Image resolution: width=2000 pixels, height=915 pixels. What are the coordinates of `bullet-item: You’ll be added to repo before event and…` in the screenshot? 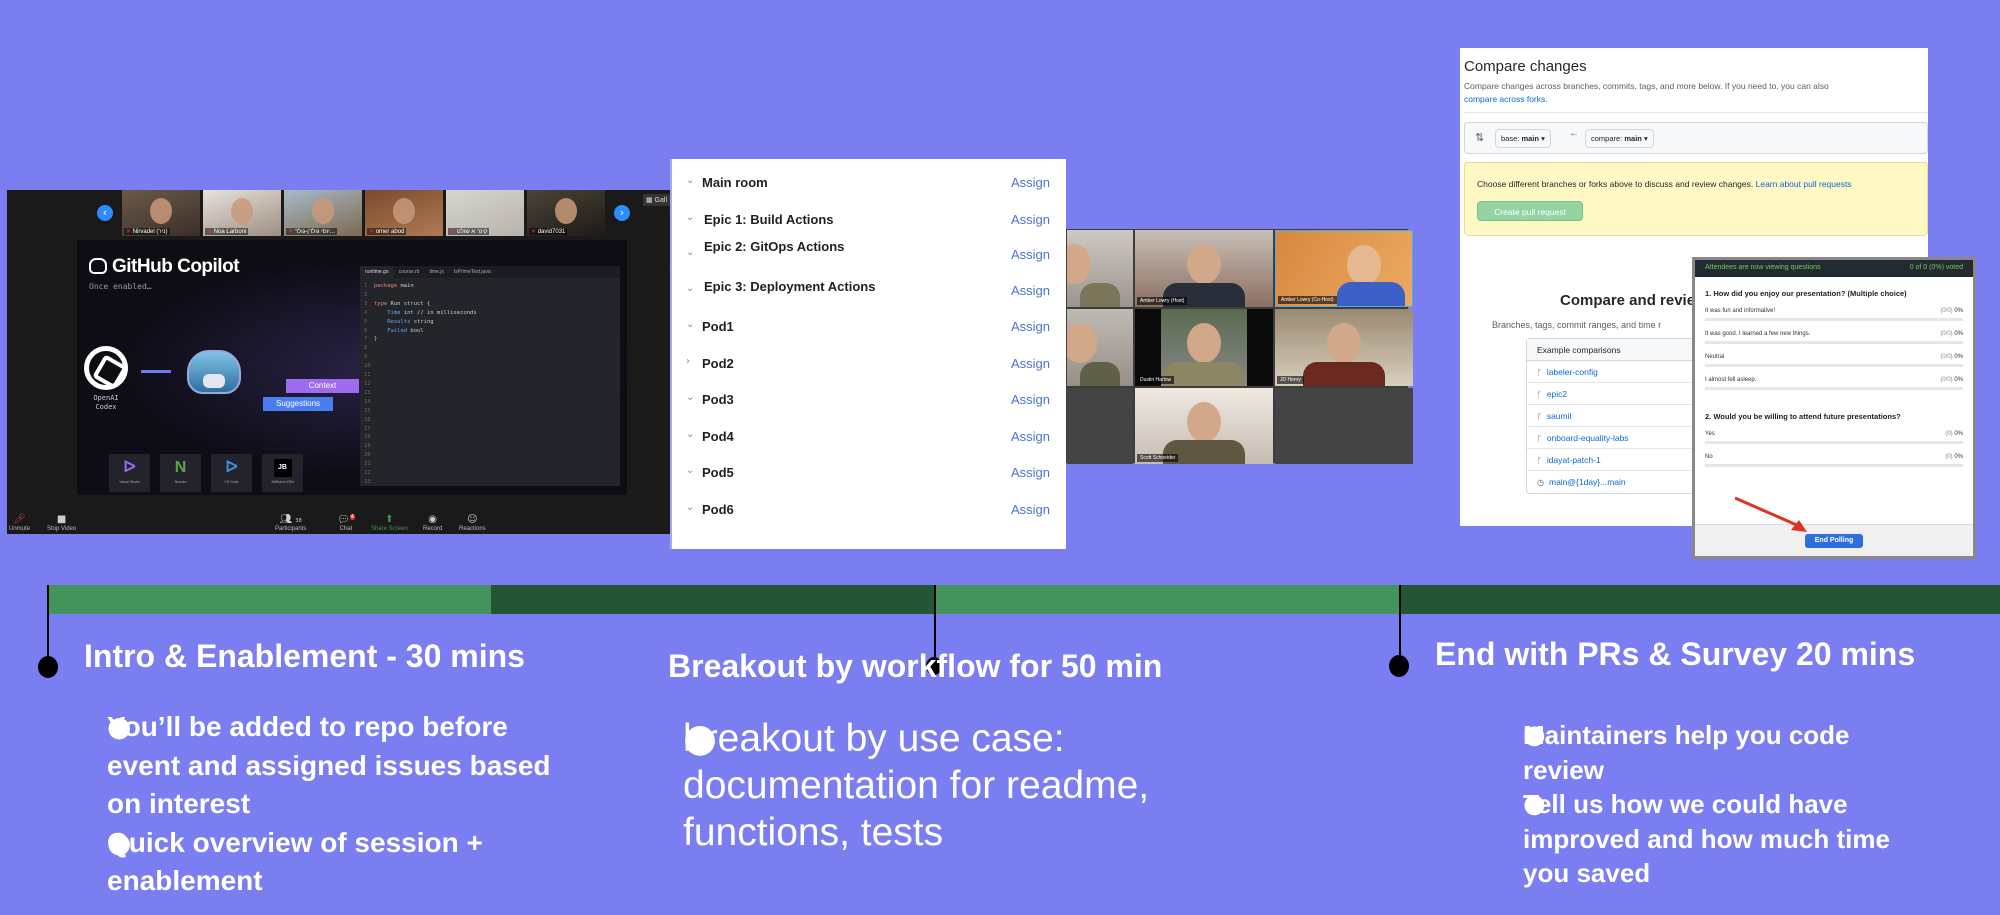 It's located at (300, 766).